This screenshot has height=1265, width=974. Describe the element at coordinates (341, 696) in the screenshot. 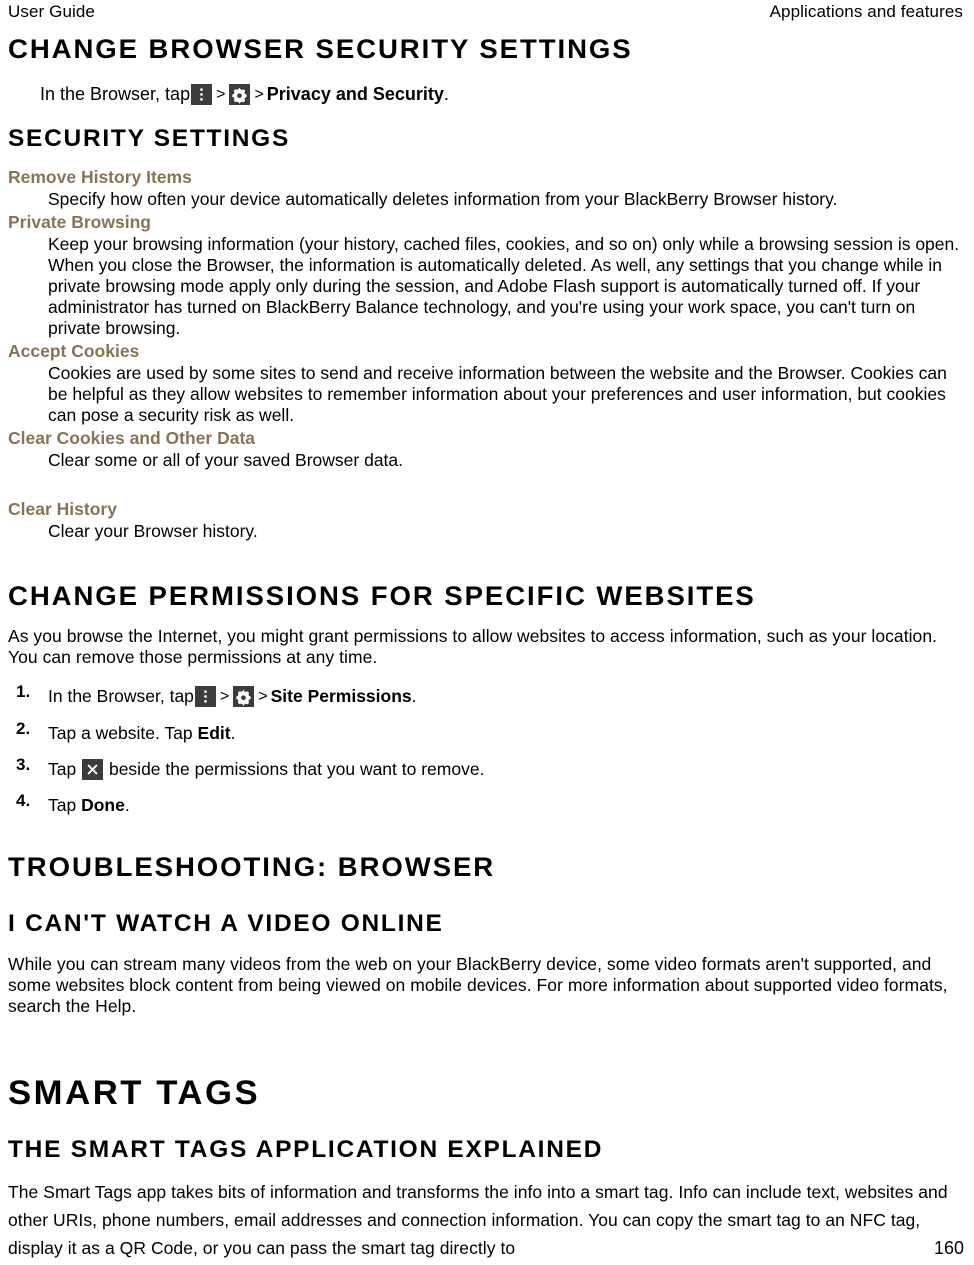

I see `step-bold-target: Site Permissions` at that location.